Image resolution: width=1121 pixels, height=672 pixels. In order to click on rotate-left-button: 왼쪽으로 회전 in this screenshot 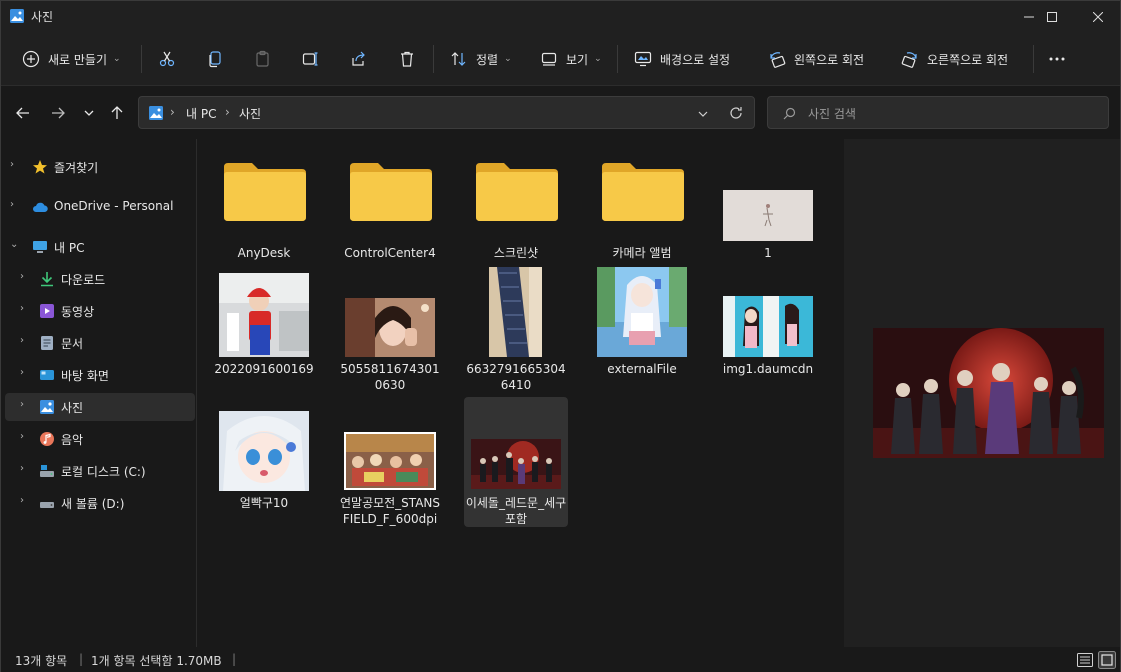, I will do `click(816, 59)`.